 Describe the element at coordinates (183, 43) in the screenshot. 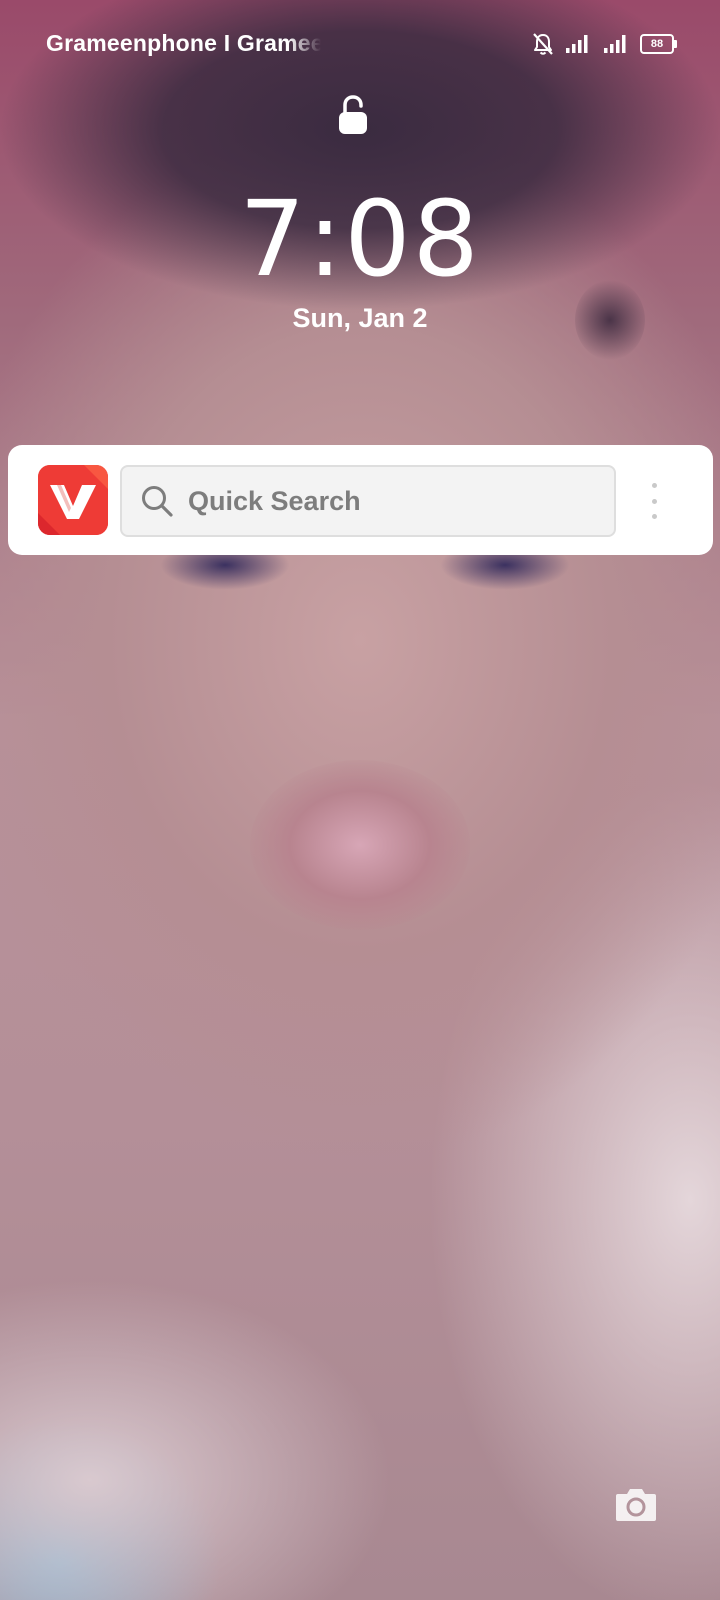

I see `carrier-name: Grameenphone I Grameenphone` at that location.